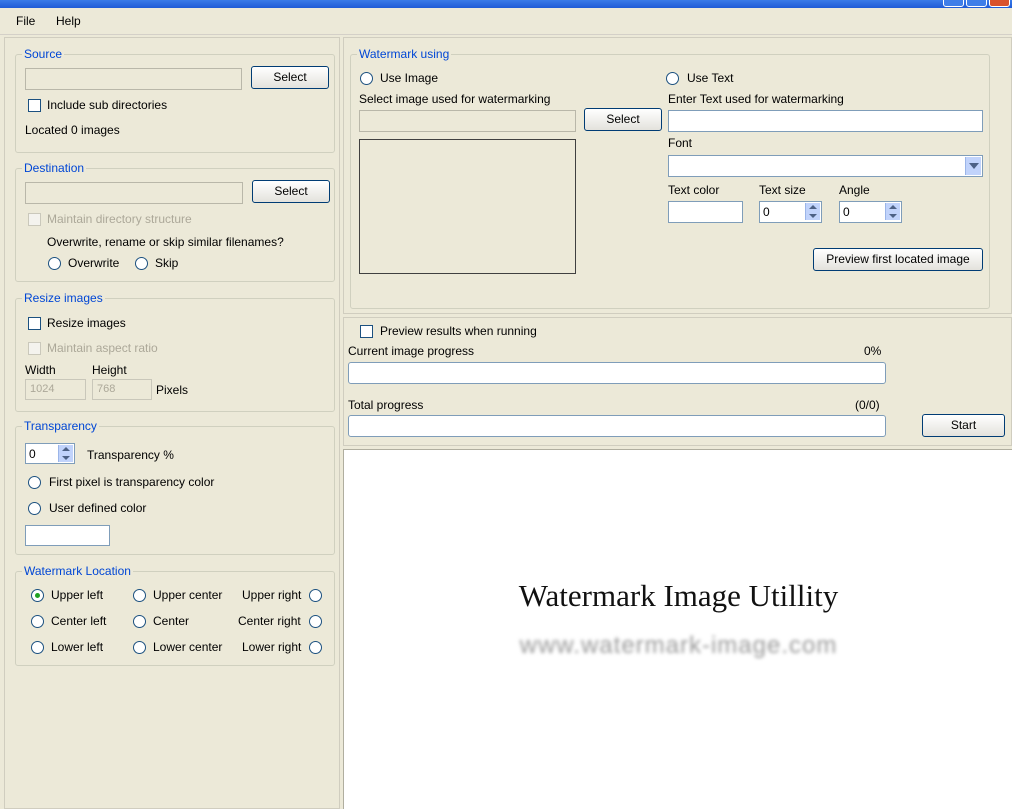  Describe the element at coordinates (77, 571) in the screenshot. I see `location-group-label: Watermark Location` at that location.